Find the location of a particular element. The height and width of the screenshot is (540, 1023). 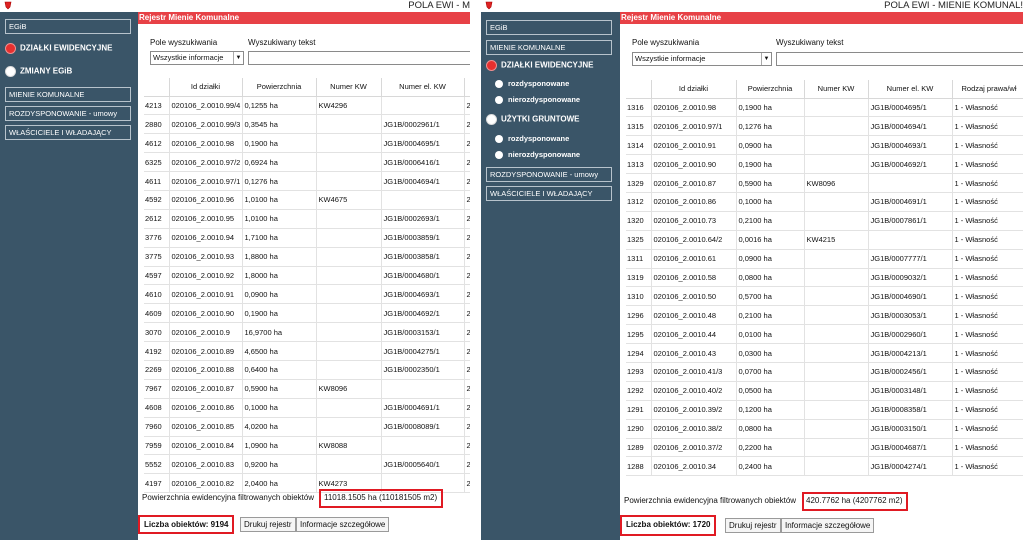

table-row: 4592020106_2.0010.961,0100 haKW46752 is located at coordinates (307, 200).